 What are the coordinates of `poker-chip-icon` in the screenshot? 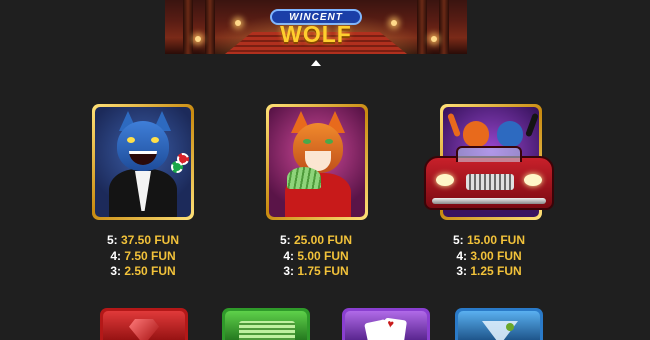 It's located at (177, 167).